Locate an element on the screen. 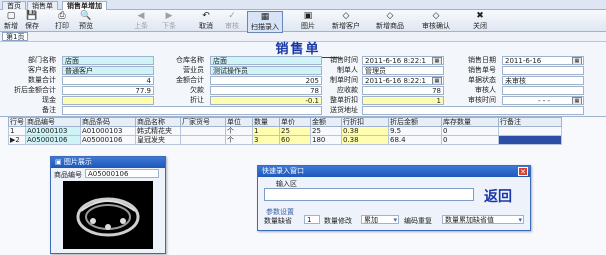 The height and width of the screenshot is (255, 606). cell-price: 25 is located at coordinates (295, 131).